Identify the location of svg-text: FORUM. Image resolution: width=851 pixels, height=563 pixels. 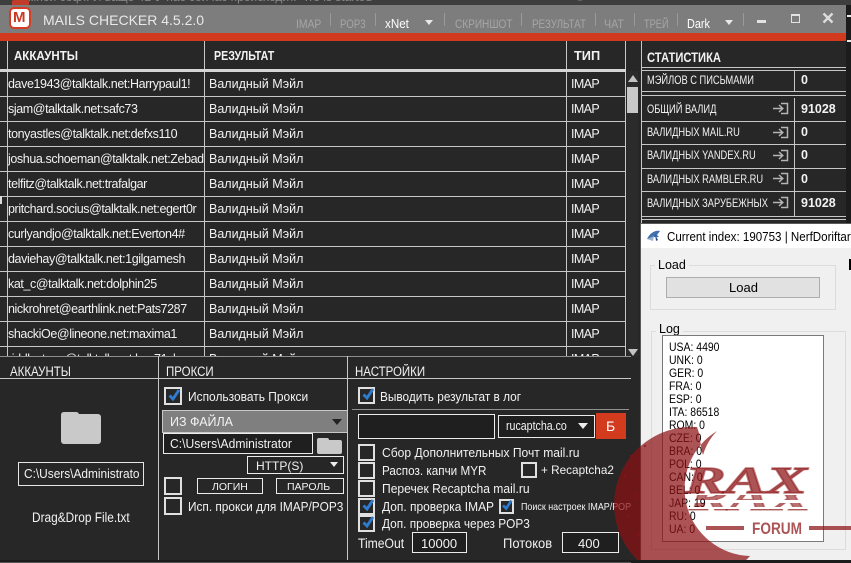
(777, 528).